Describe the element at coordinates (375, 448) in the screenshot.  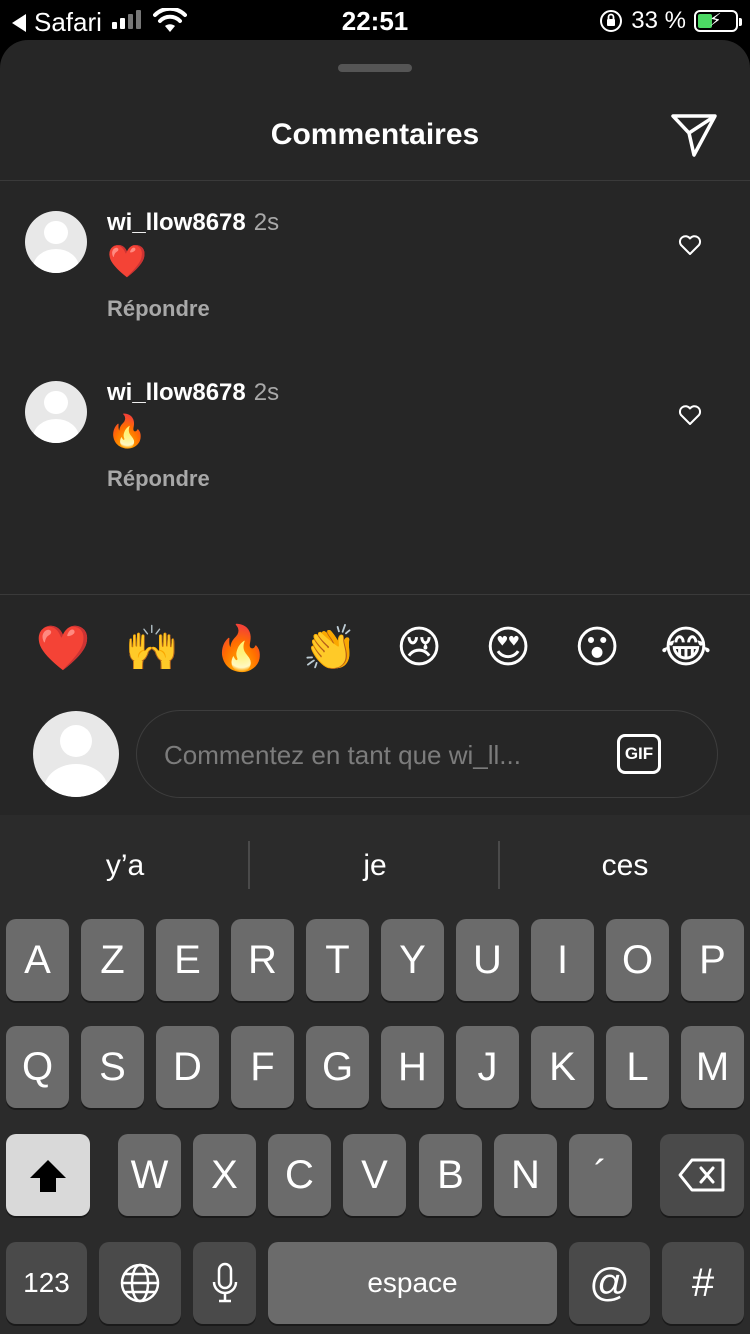
I see `comment-item: wi_llow8678 2s 🔥 Répondre` at that location.